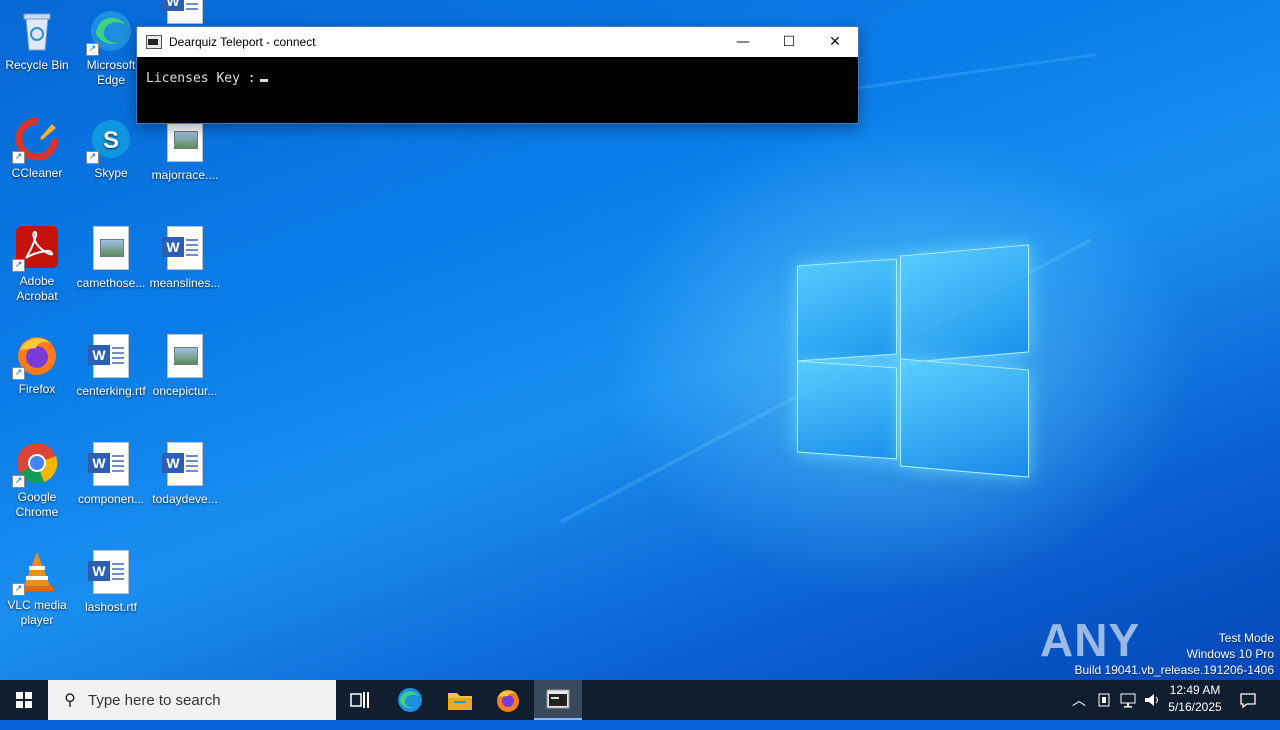 The width and height of the screenshot is (1280, 730). I want to click on desktop-icon-chrome: ↗ Google Chrome, so click(37, 480).